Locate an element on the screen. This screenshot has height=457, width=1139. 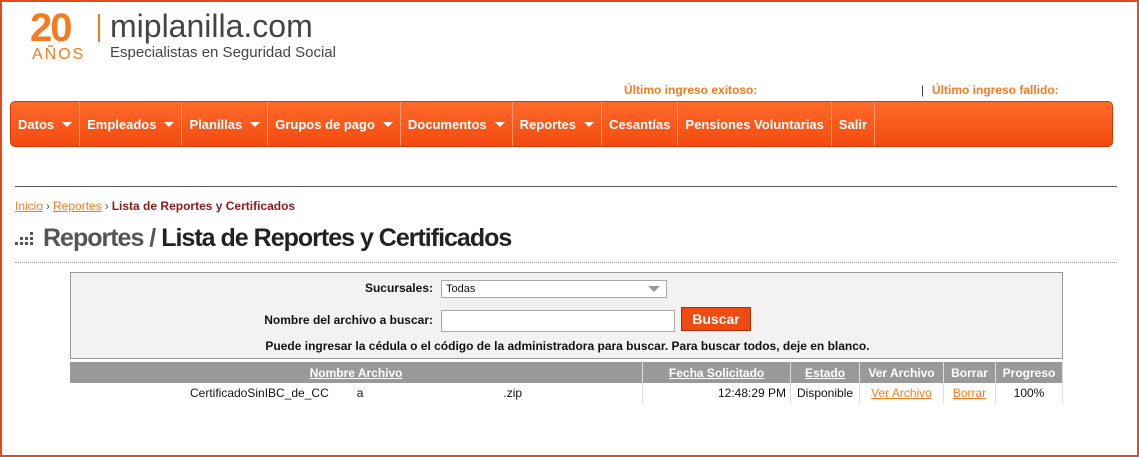
logo-site-name: miplanilla.com is located at coordinates (211, 26).